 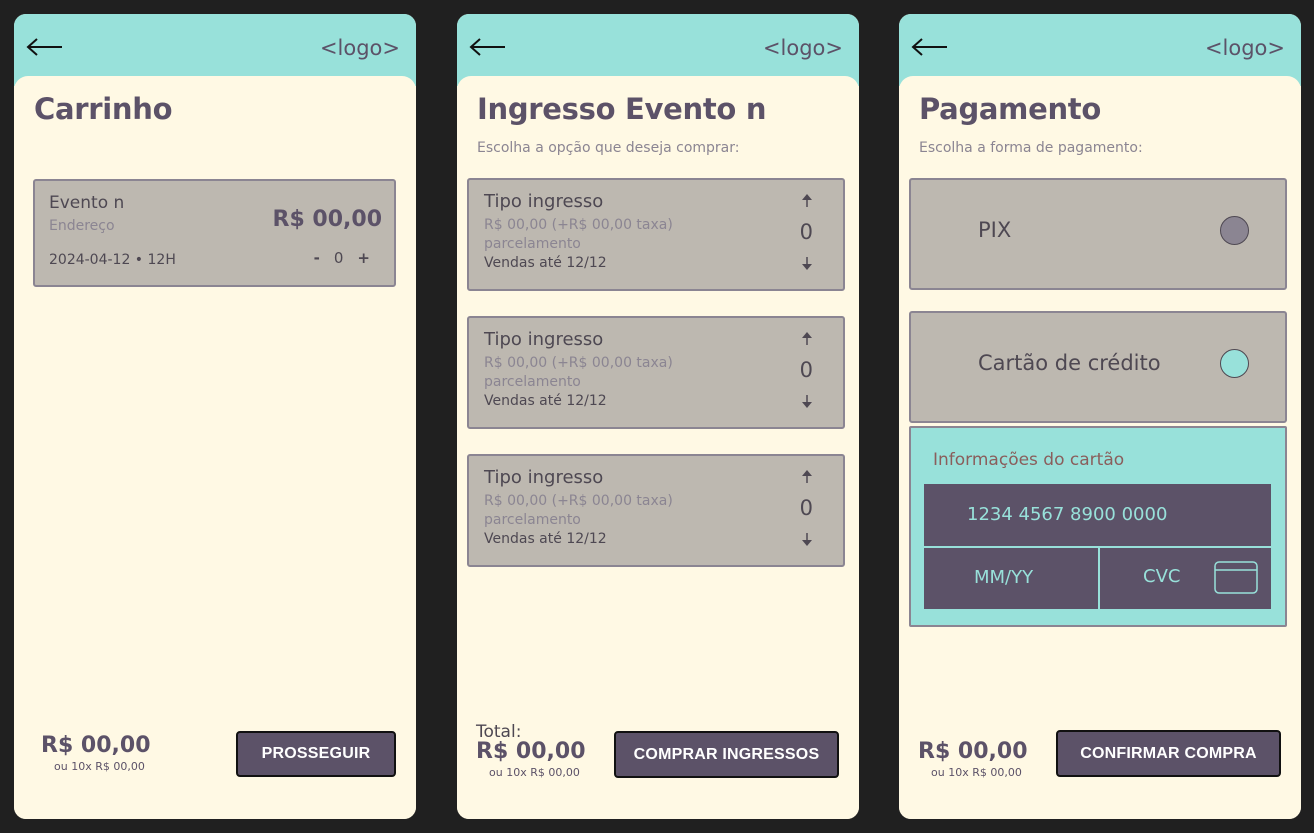 I want to click on field-divider, so click(x=1099, y=577).